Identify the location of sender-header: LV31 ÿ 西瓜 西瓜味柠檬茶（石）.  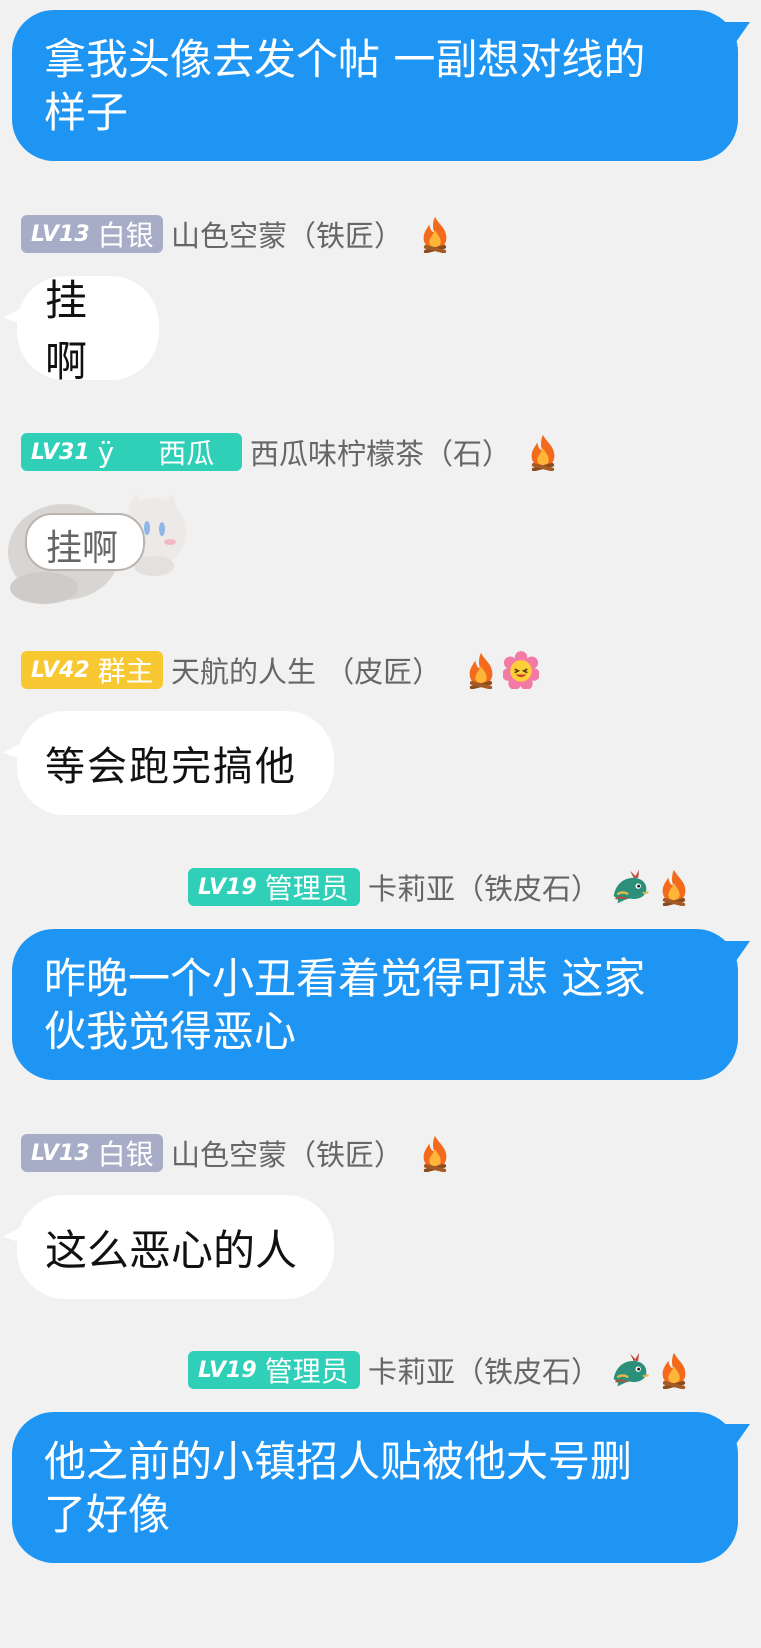
(291, 452).